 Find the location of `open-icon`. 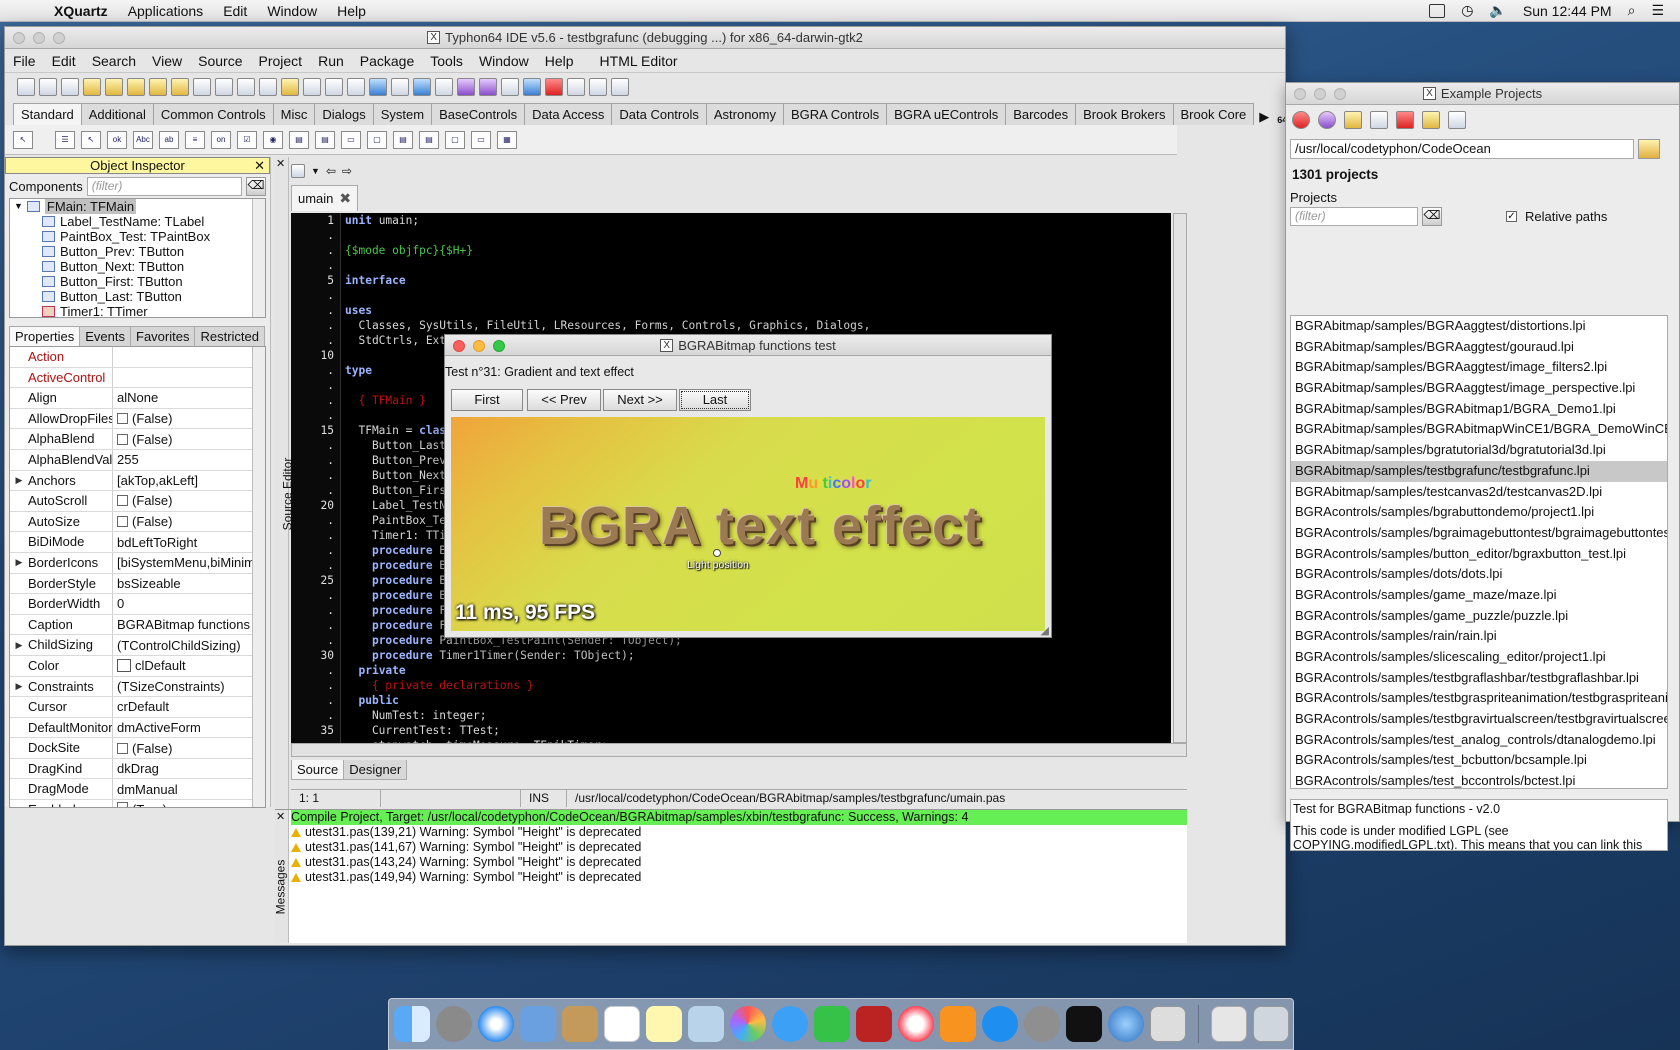

open-icon is located at coordinates (92, 87).